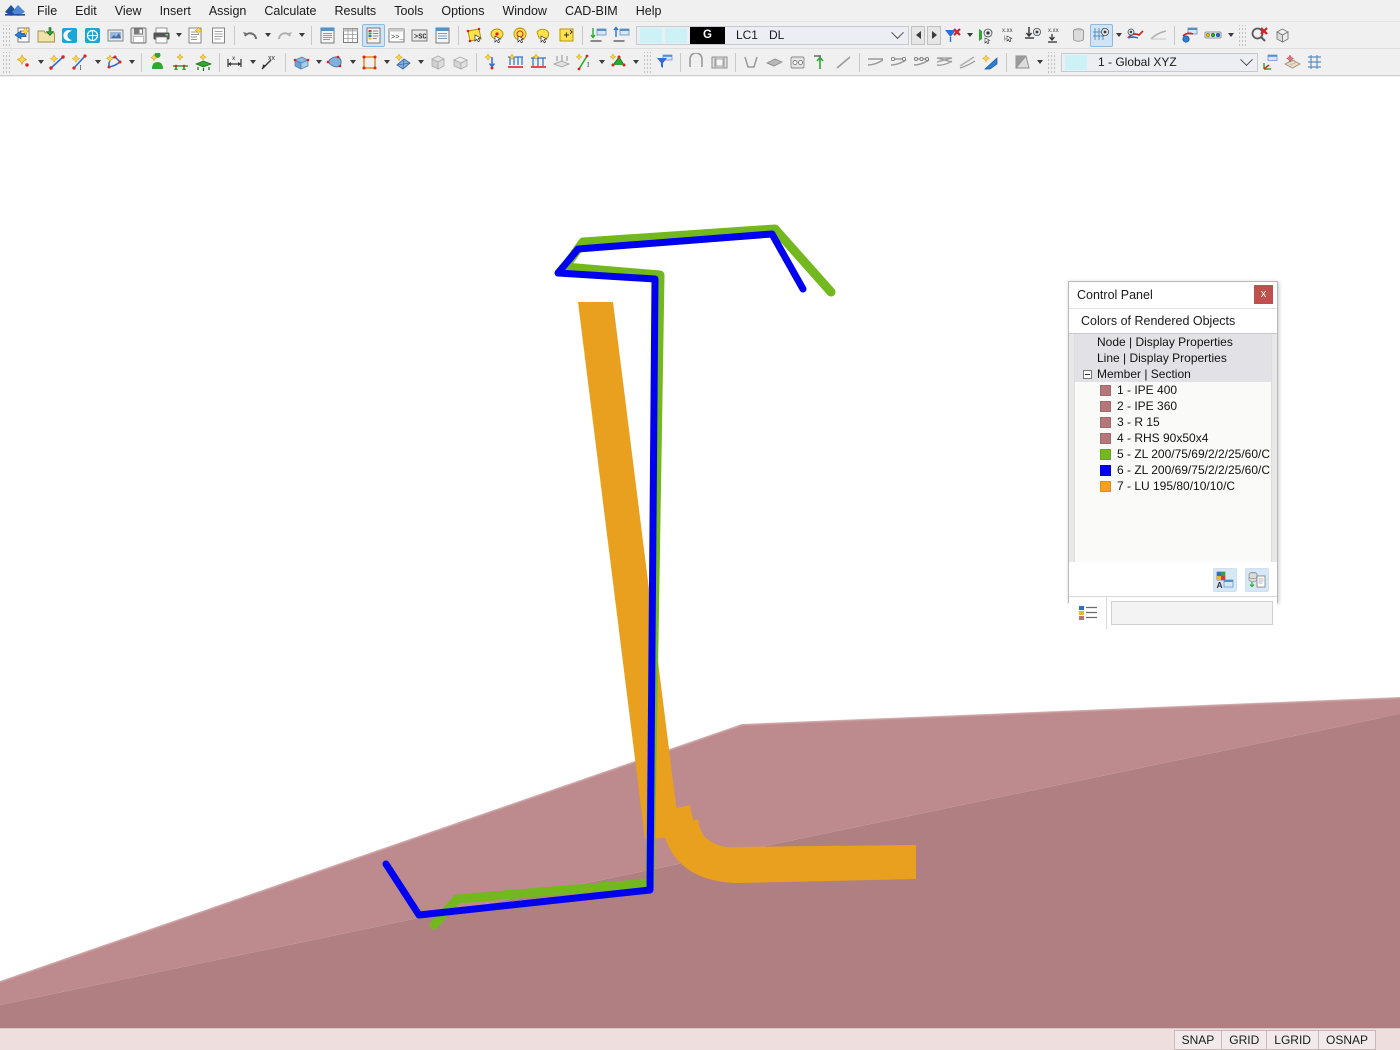  What do you see at coordinates (1173, 374) in the screenshot?
I see `cp-group-member: Member | Section` at bounding box center [1173, 374].